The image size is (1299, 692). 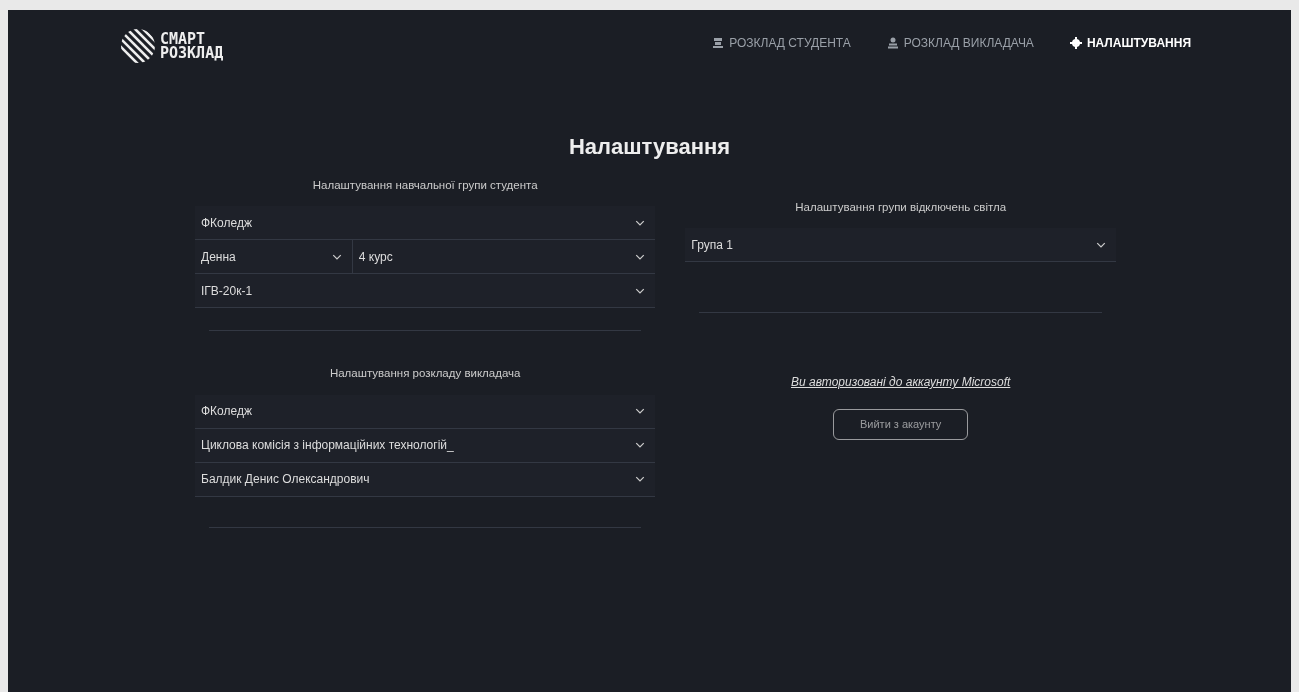 I want to click on logo-icon, so click(x=138, y=46).